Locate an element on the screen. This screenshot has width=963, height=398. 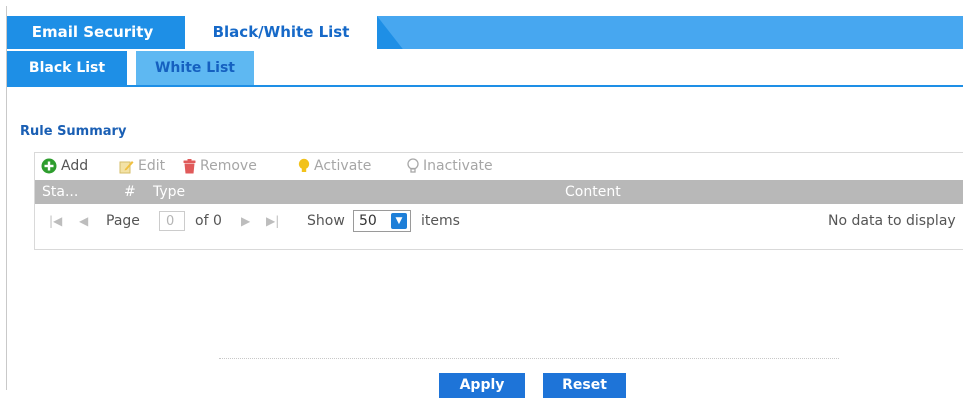
page-label: Page is located at coordinates (123, 221).